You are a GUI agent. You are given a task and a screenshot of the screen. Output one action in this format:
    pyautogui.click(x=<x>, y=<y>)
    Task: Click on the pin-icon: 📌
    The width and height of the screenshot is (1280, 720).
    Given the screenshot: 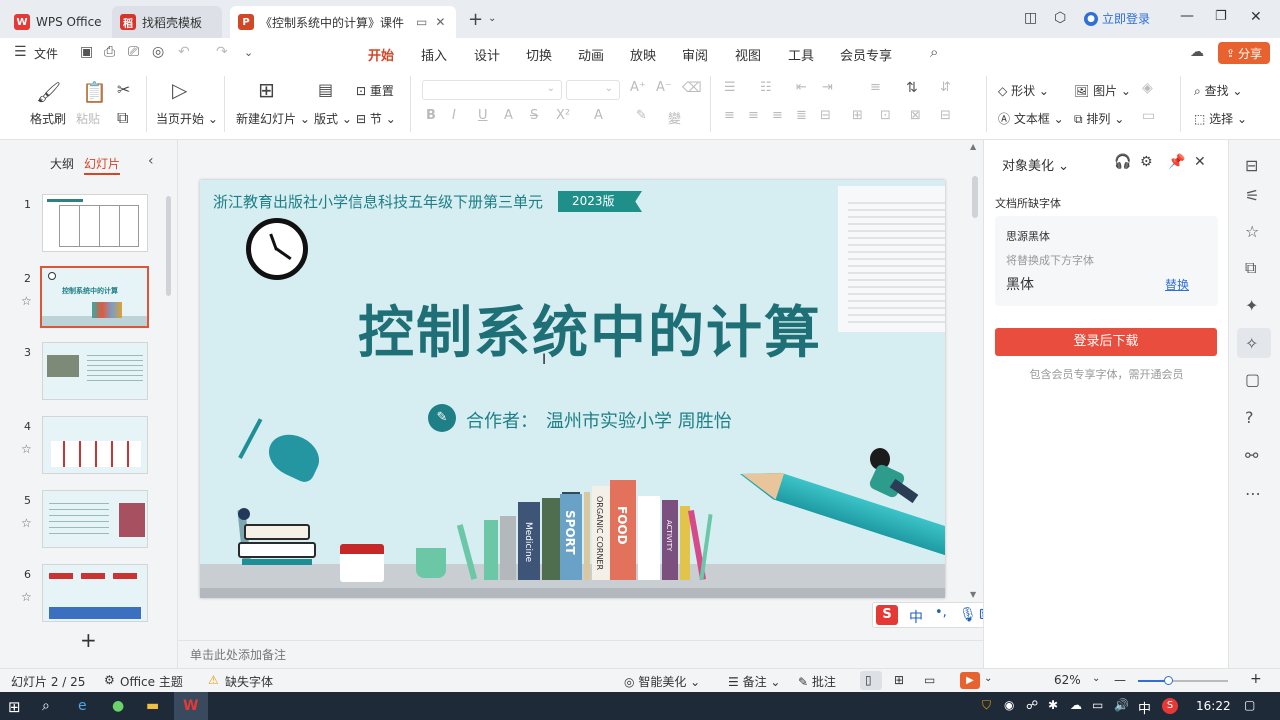 What is the action you would take?
    pyautogui.click(x=1176, y=162)
    